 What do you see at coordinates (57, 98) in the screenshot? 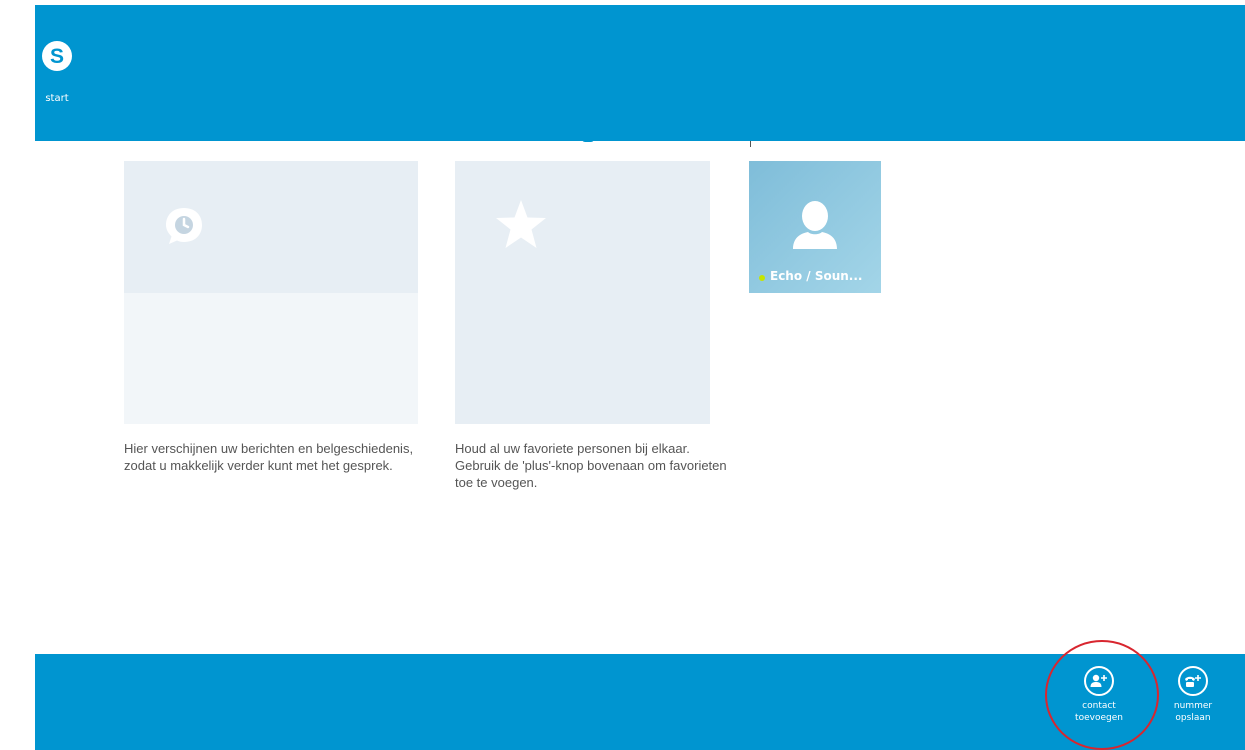
I see `start-label: start` at bounding box center [57, 98].